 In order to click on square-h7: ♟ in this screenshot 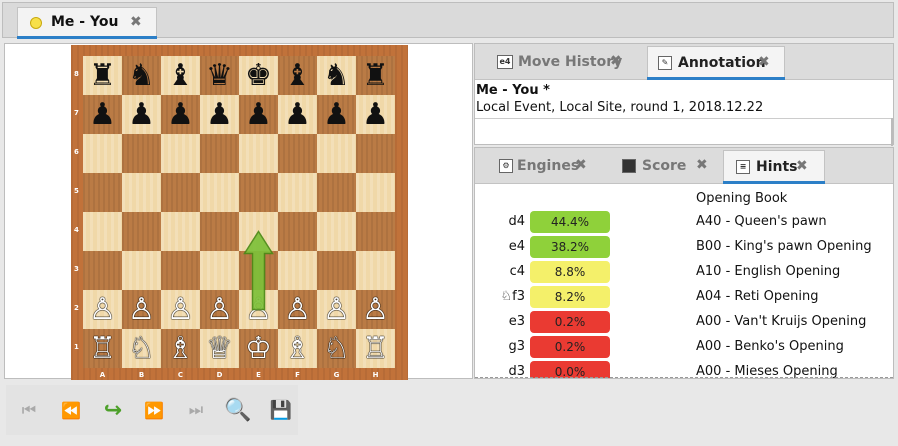, I will do `click(375, 114)`.